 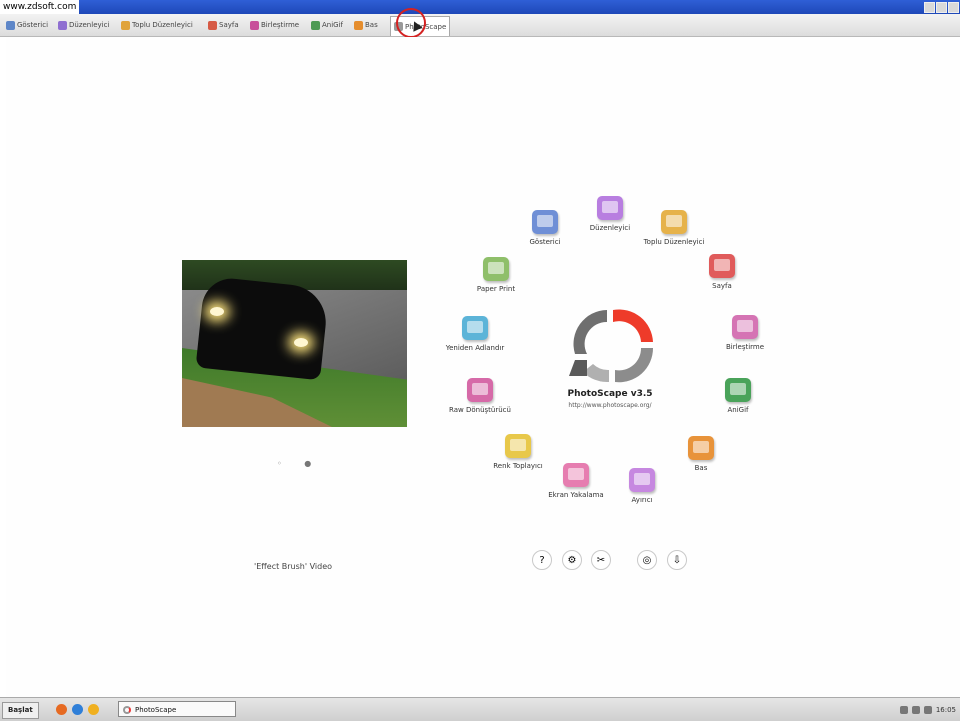 I want to click on photo-race-car, so click(x=262, y=328).